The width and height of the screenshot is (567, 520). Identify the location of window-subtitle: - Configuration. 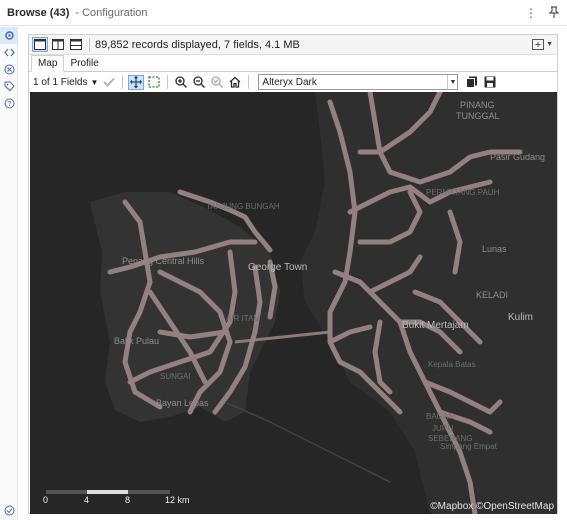
(111, 12).